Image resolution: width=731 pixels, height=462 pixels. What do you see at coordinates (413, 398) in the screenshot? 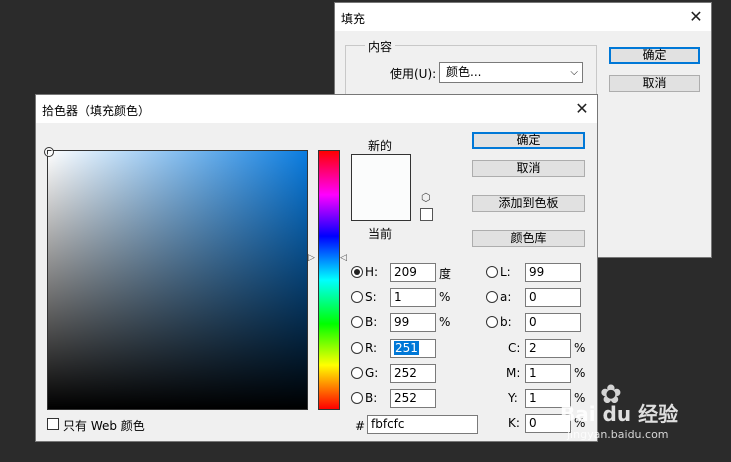
I see `blue-input: 252` at bounding box center [413, 398].